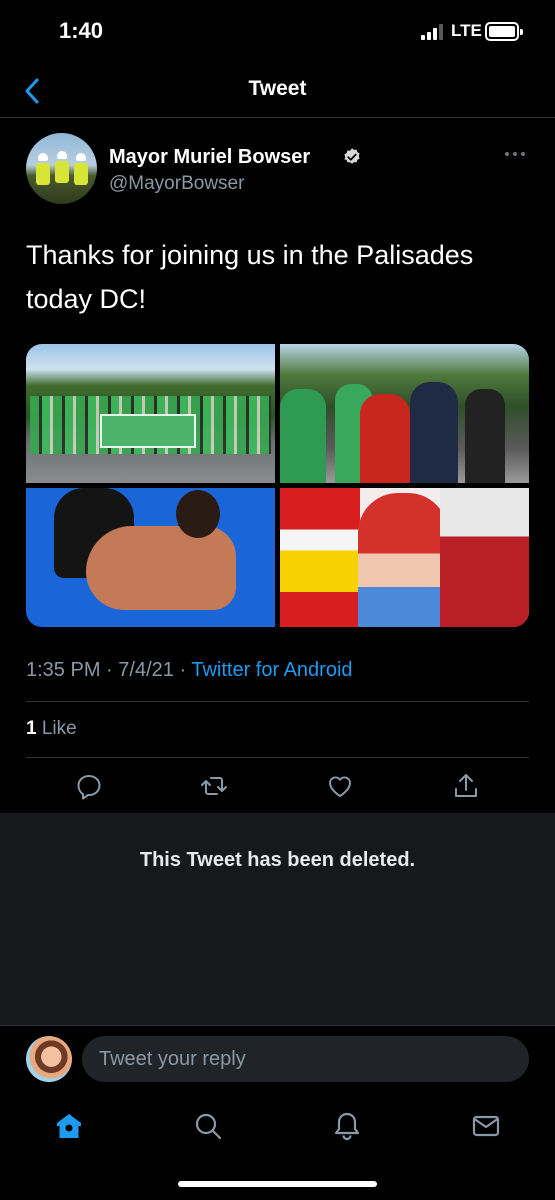 This screenshot has width=555, height=1200. I want to click on more-options-button, so click(515, 154).